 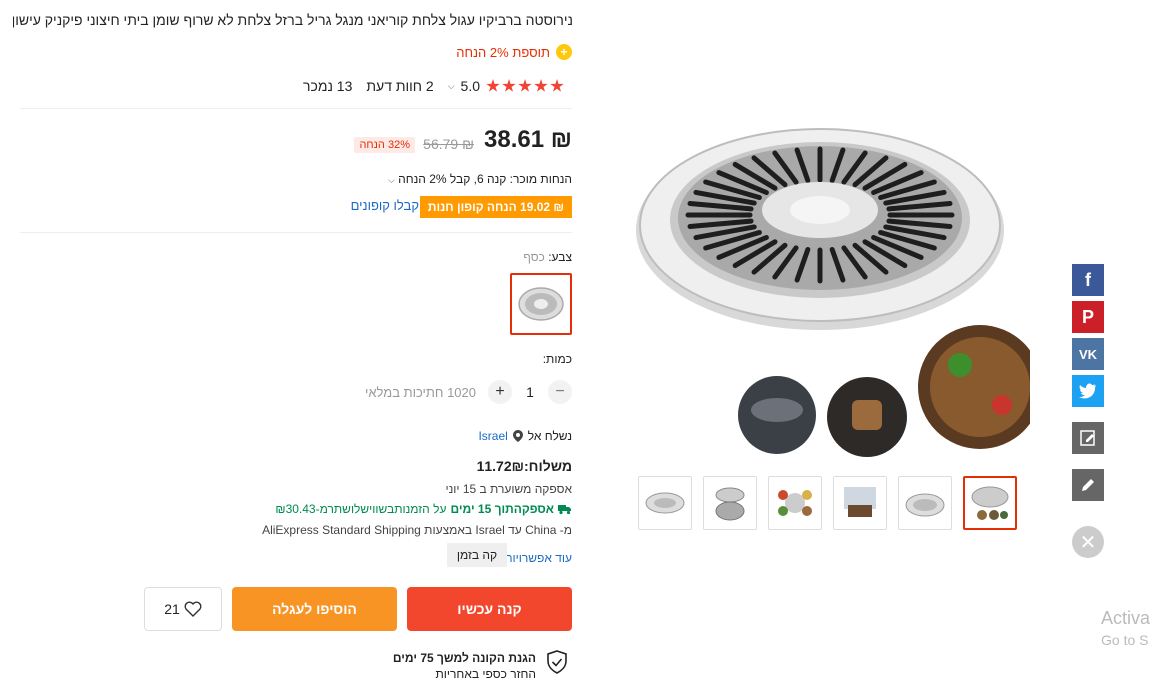 I want to click on activate-overlay-line2: Go to S, so click(x=1125, y=640).